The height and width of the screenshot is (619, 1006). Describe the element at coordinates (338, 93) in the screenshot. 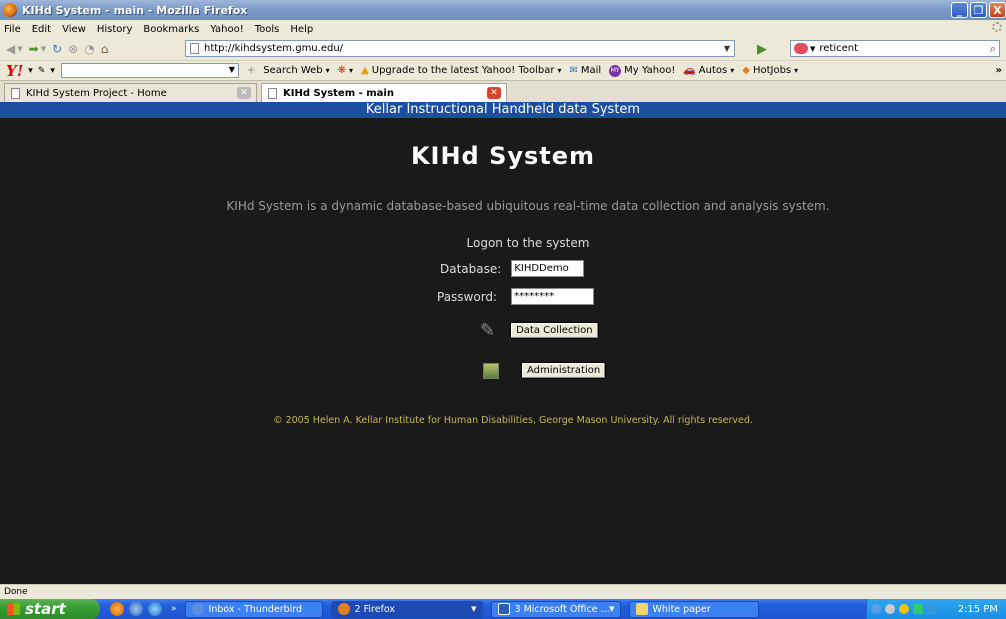

I see `tab-label: KIHd System - main` at that location.